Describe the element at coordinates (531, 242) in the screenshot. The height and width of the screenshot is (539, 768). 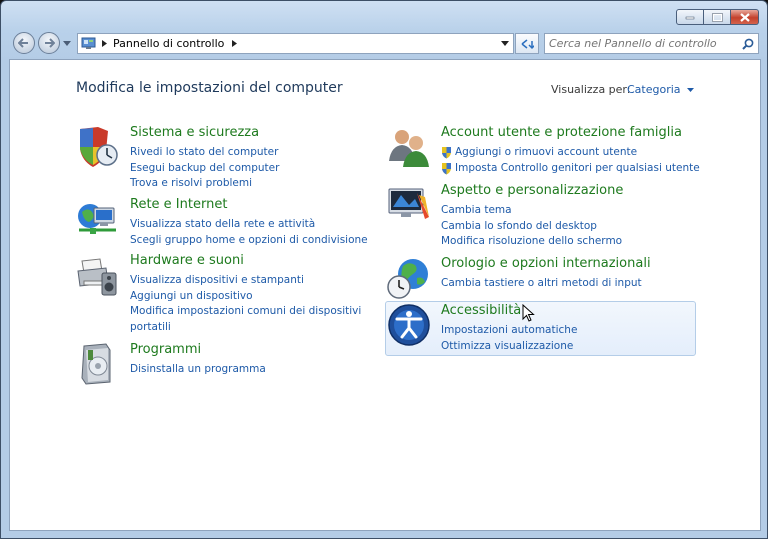
I see `link-screen-resolution: Modifica risoluzione dello schermo` at that location.